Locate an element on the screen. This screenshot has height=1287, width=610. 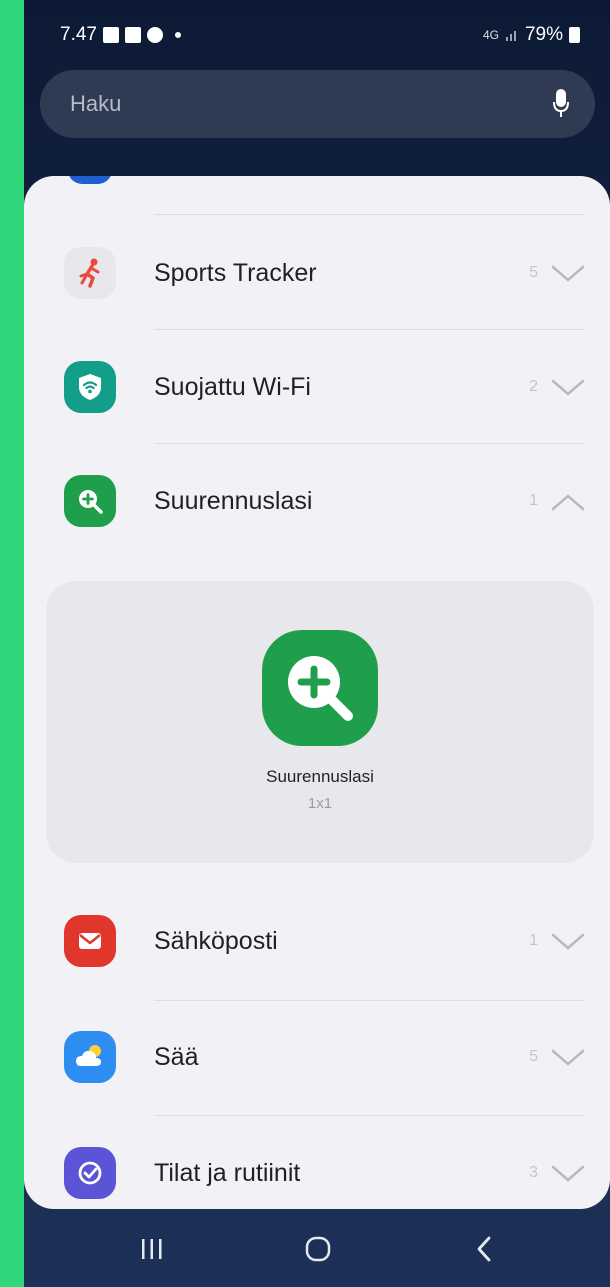
list-item-magnifier: Suurennuslasi 1 is located at coordinates (317, 501).